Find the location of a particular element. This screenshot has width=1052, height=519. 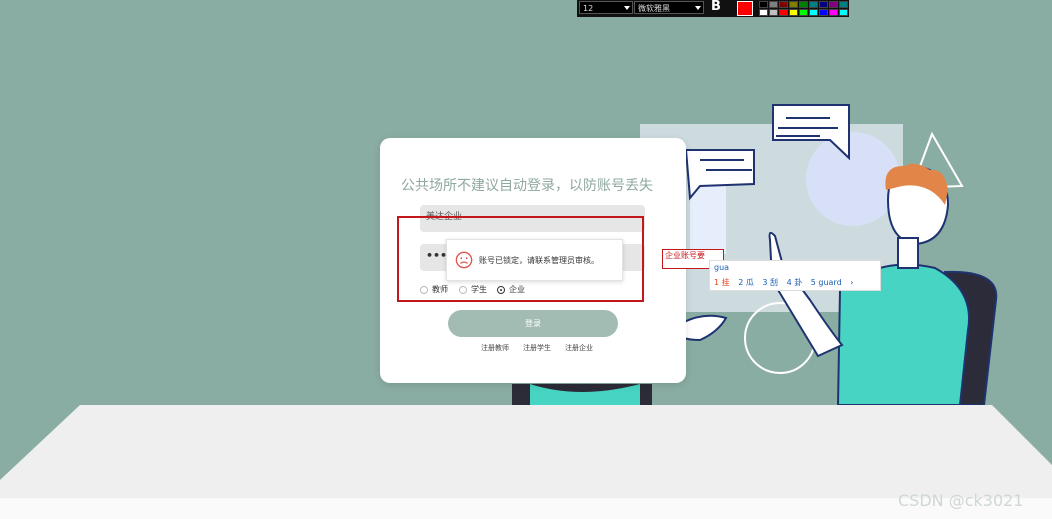

ime-candidate: 3 刮 is located at coordinates (770, 282).